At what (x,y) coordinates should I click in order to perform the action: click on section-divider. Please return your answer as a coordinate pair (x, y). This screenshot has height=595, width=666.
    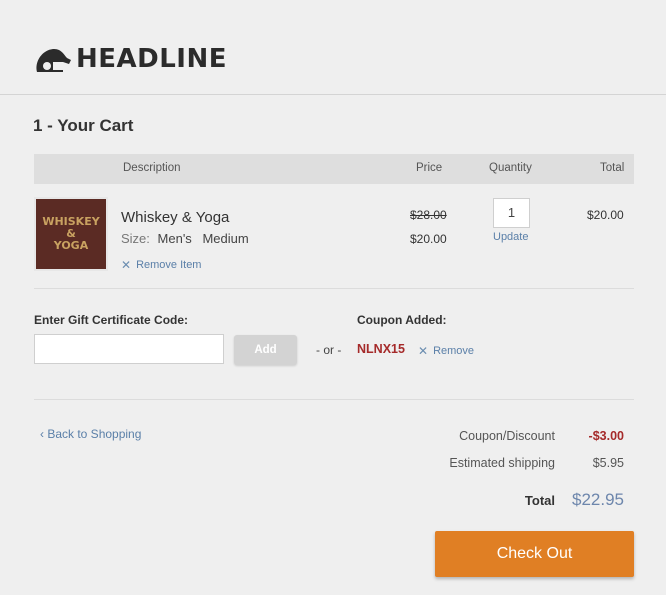
    Looking at the image, I should click on (334, 399).